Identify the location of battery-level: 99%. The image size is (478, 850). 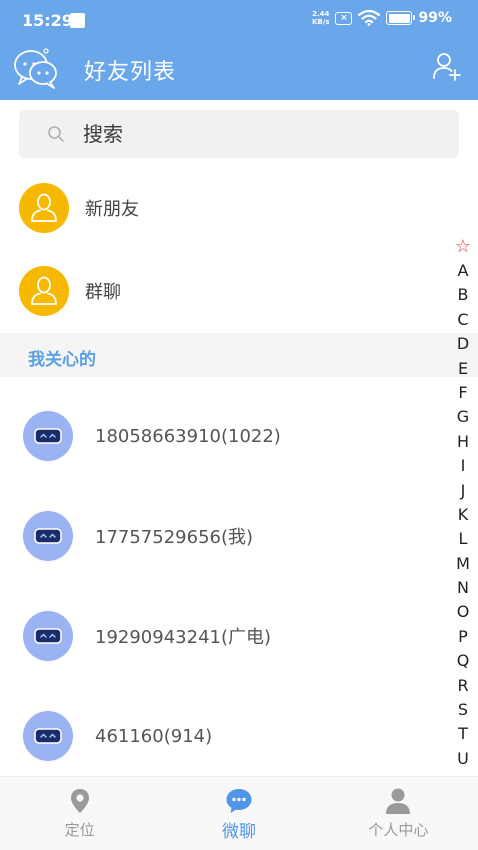
(435, 18).